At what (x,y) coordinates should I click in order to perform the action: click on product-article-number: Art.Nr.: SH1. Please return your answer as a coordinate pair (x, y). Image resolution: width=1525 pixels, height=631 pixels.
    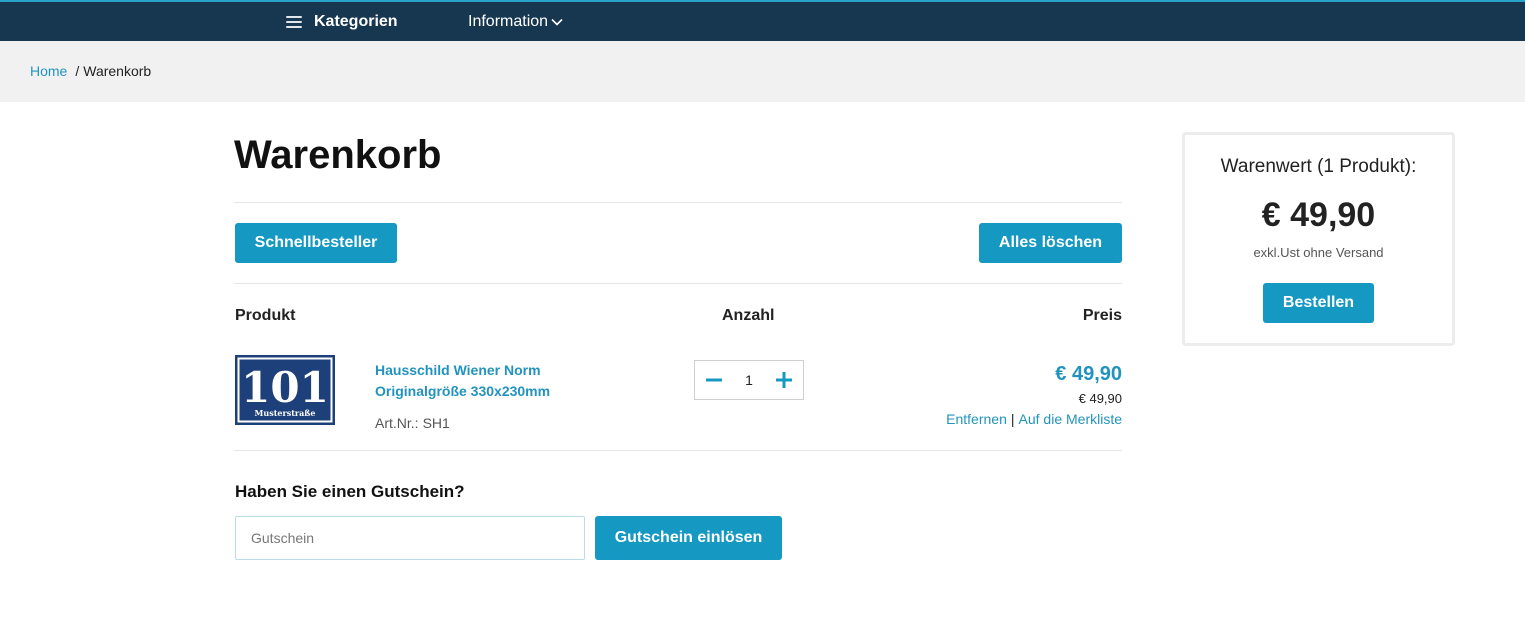
    Looking at the image, I should click on (412, 423).